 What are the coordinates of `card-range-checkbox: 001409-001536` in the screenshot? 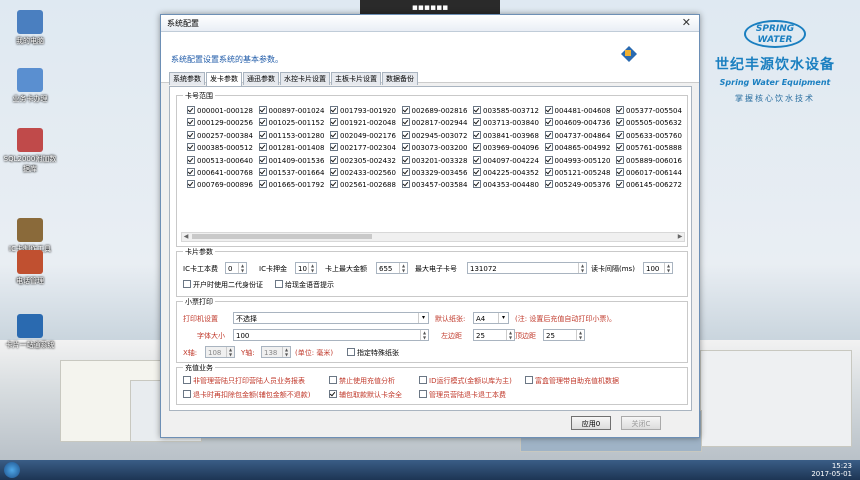 It's located at (291, 160).